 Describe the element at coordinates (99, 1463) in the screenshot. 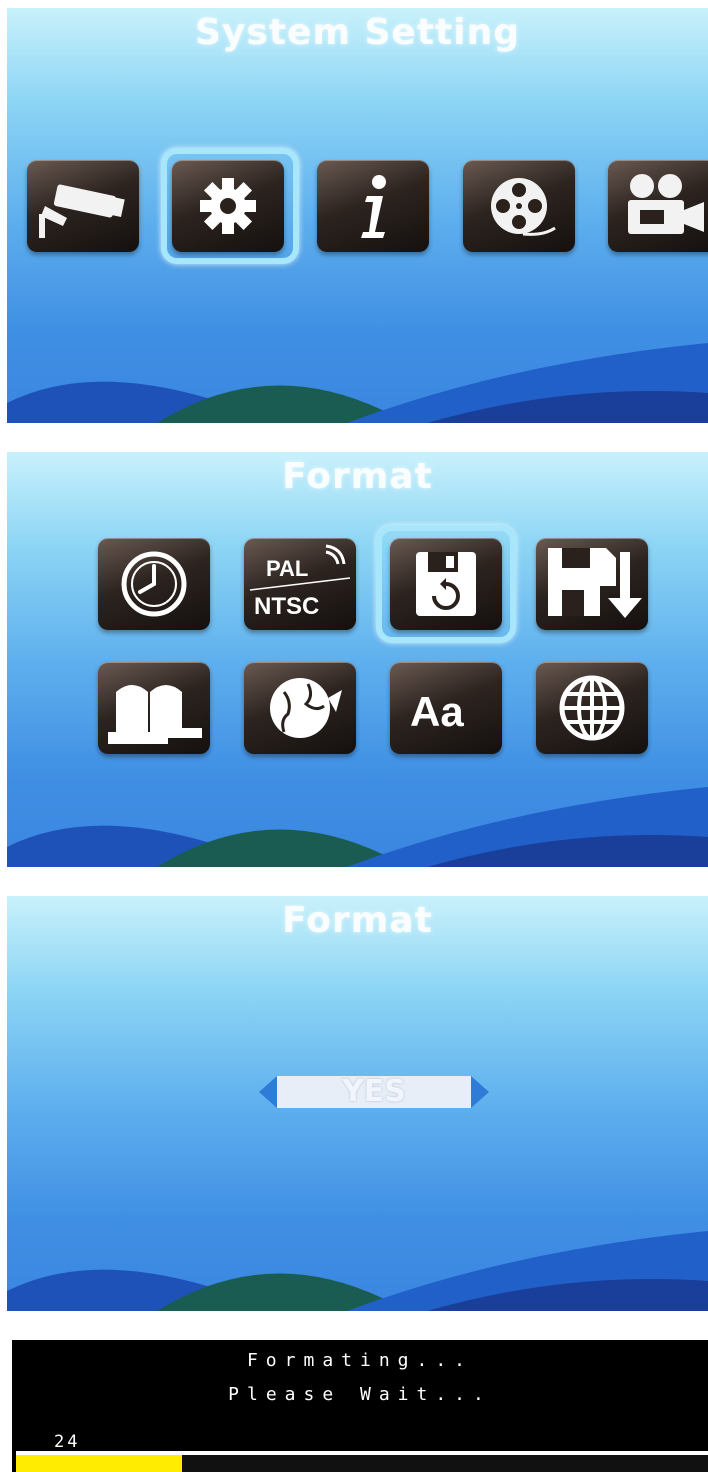

I see `progress-fill` at that location.